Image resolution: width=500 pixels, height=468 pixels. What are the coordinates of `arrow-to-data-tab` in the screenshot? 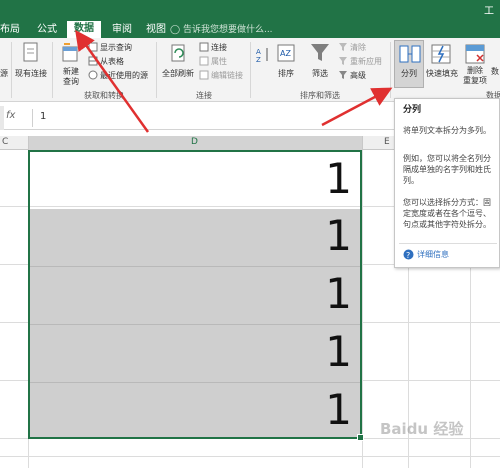 It's located at (112, 81).